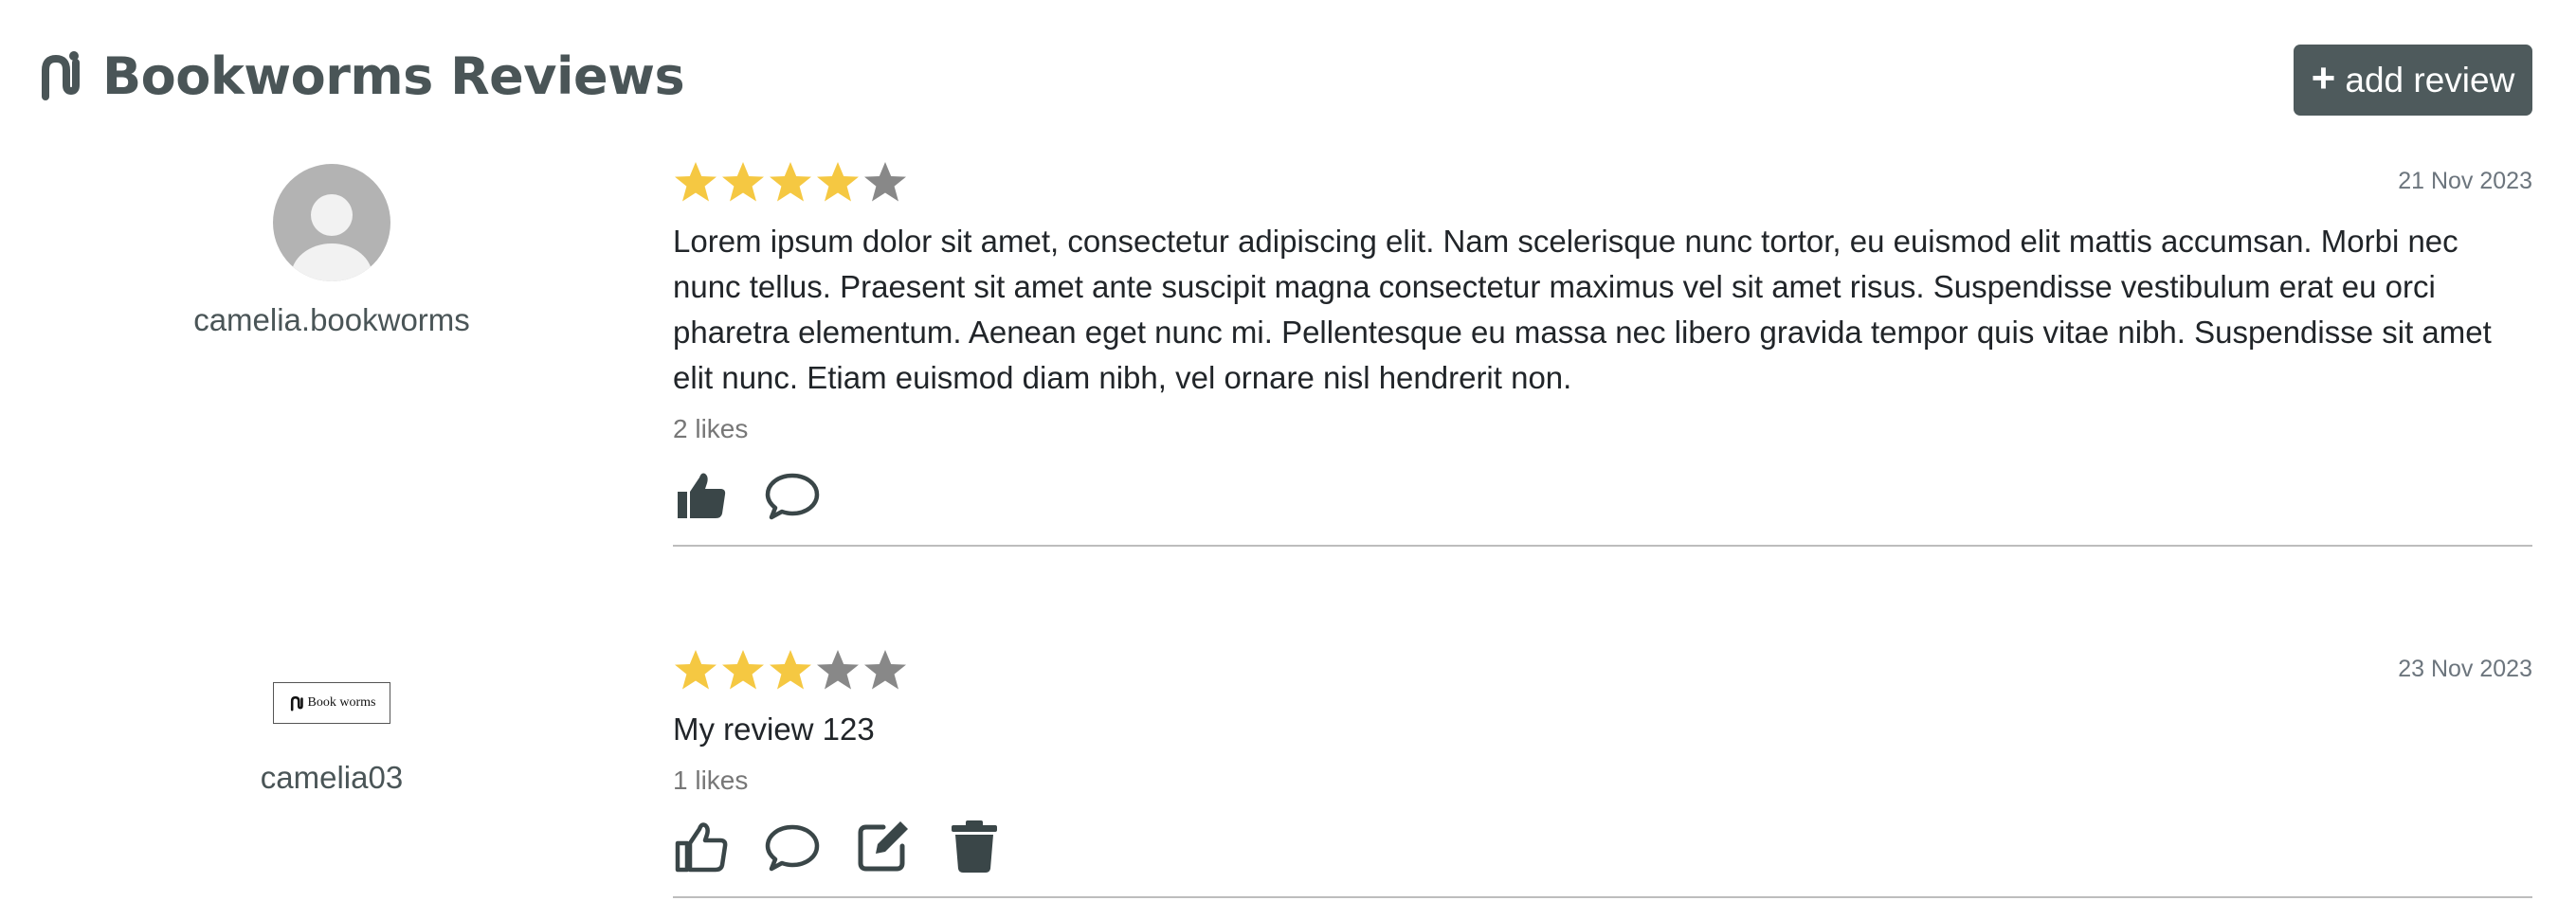  What do you see at coordinates (883, 846) in the screenshot?
I see `edit-icon` at bounding box center [883, 846].